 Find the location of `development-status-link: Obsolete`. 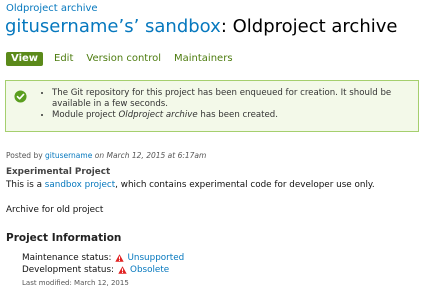

development-status-link: Obsolete is located at coordinates (149, 270).